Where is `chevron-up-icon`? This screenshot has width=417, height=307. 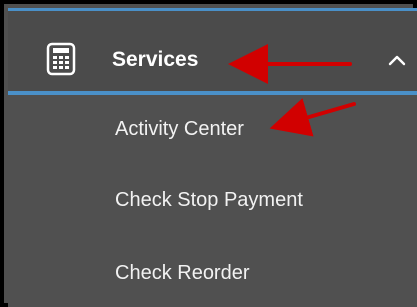
chevron-up-icon is located at coordinates (397, 60).